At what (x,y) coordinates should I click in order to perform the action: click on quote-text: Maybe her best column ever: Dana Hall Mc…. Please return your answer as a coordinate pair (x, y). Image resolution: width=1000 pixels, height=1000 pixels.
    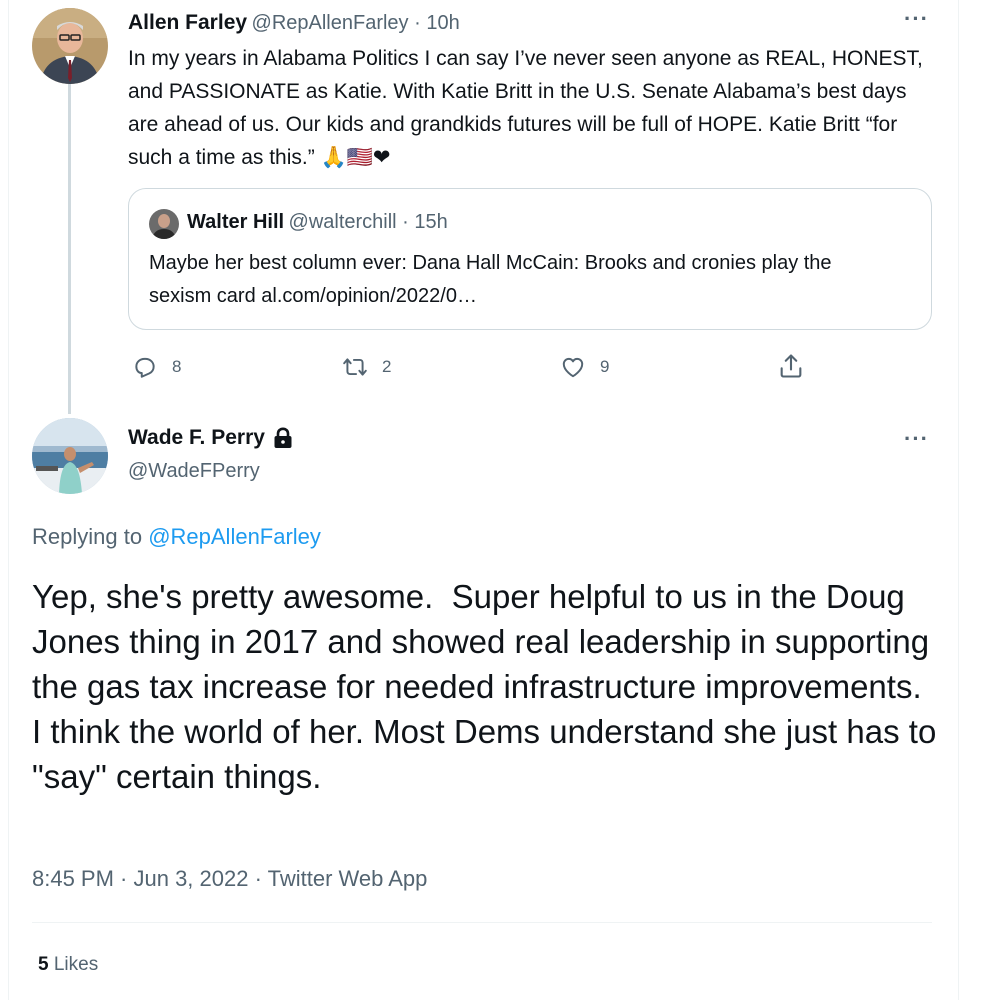
    Looking at the image, I should click on (490, 279).